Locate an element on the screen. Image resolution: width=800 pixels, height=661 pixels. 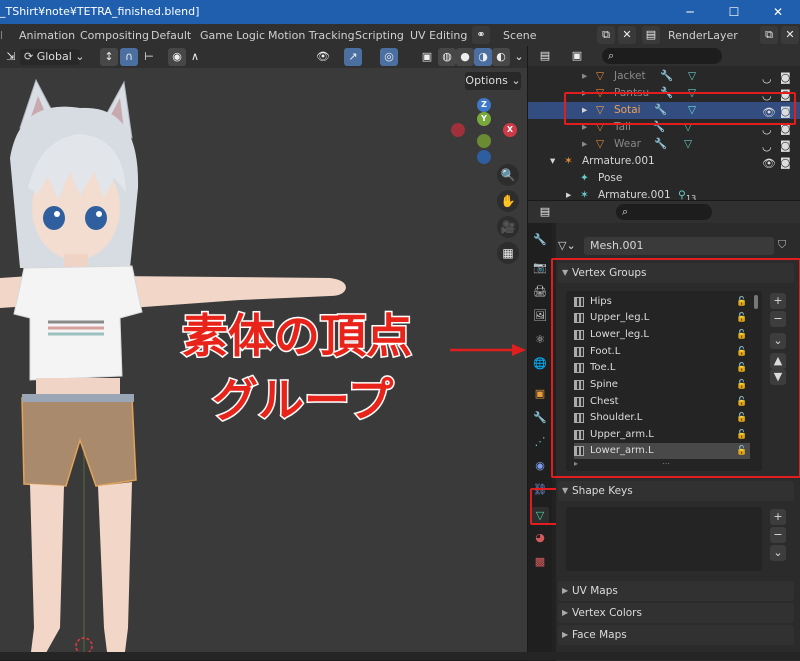
tab-default: Default is located at coordinates (171, 35).